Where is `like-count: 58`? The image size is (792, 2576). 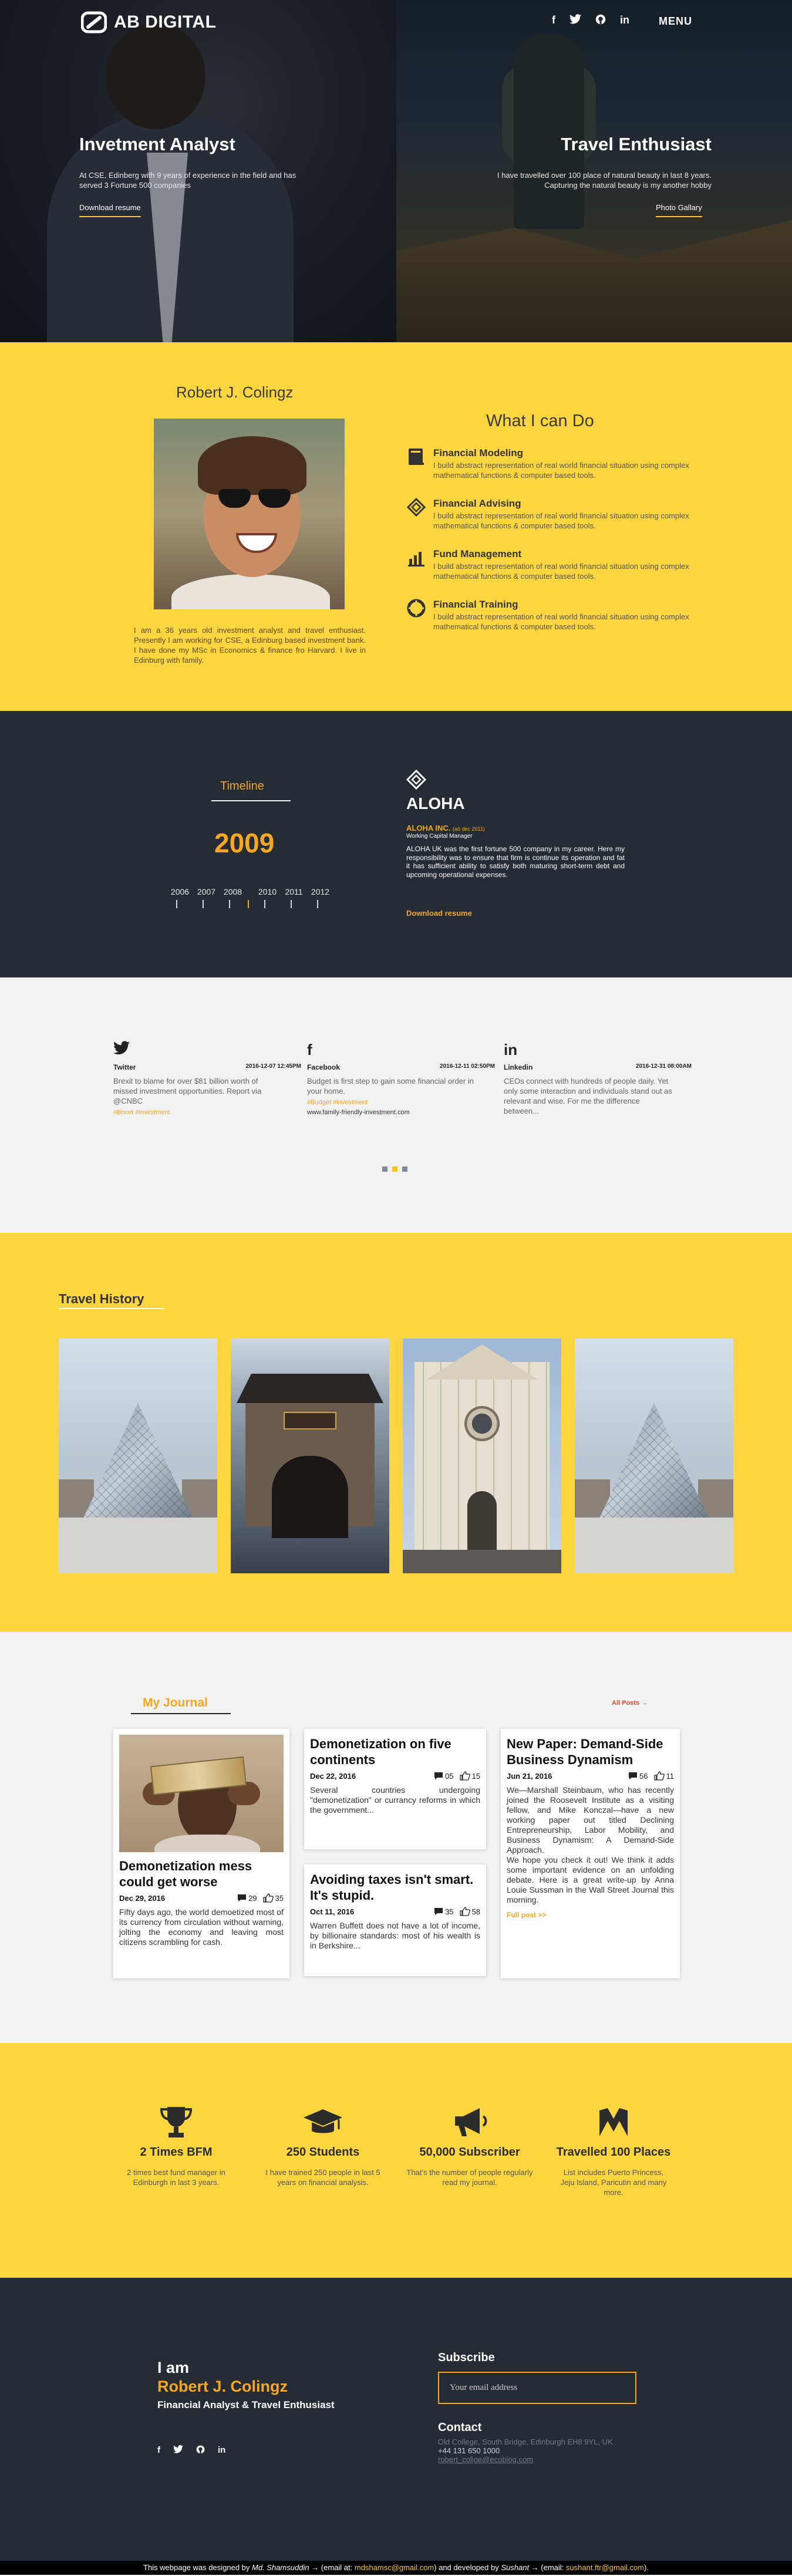
like-count: 58 is located at coordinates (470, 1911).